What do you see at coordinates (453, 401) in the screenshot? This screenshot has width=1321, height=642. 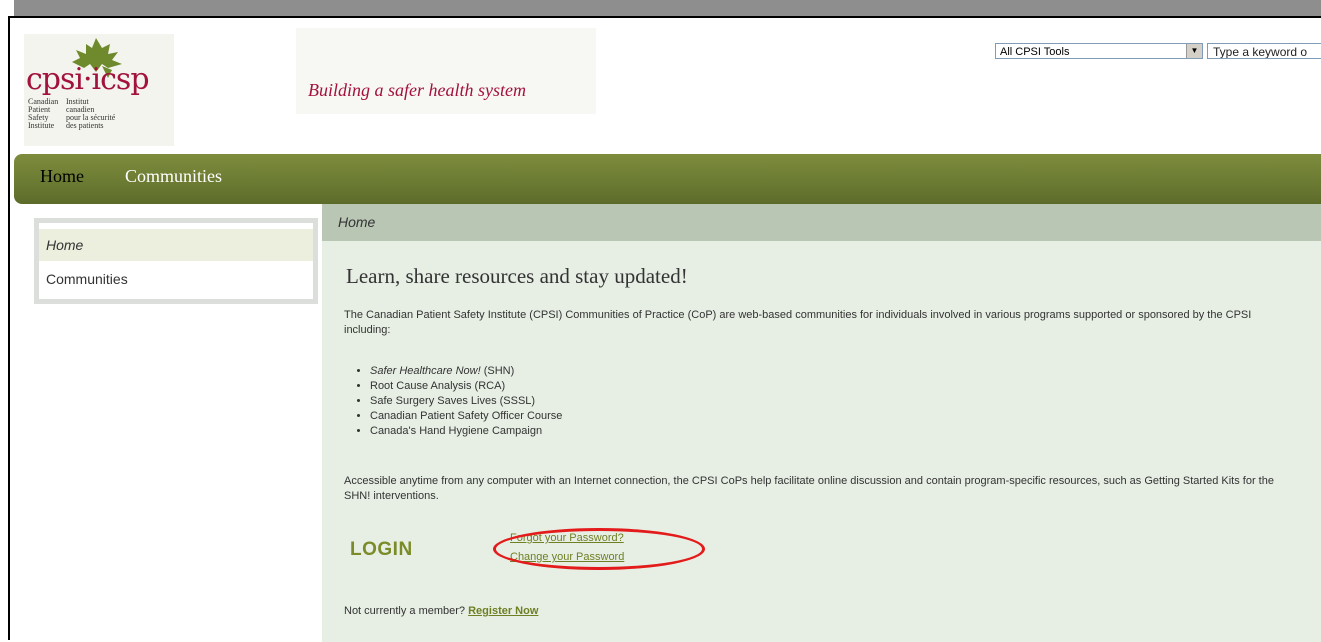 I see `program-title: Safe Surgery Saves Lives (SSSL)` at bounding box center [453, 401].